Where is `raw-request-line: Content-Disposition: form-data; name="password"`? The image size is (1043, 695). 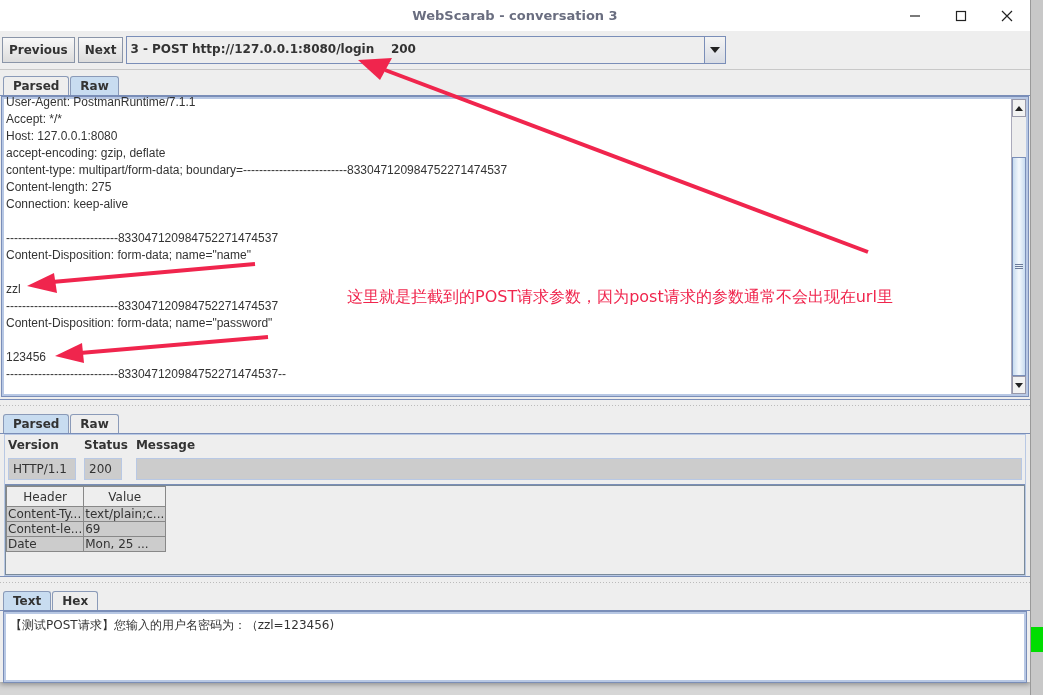 raw-request-line: Content-Disposition: form-data; name="password" is located at coordinates (139, 323).